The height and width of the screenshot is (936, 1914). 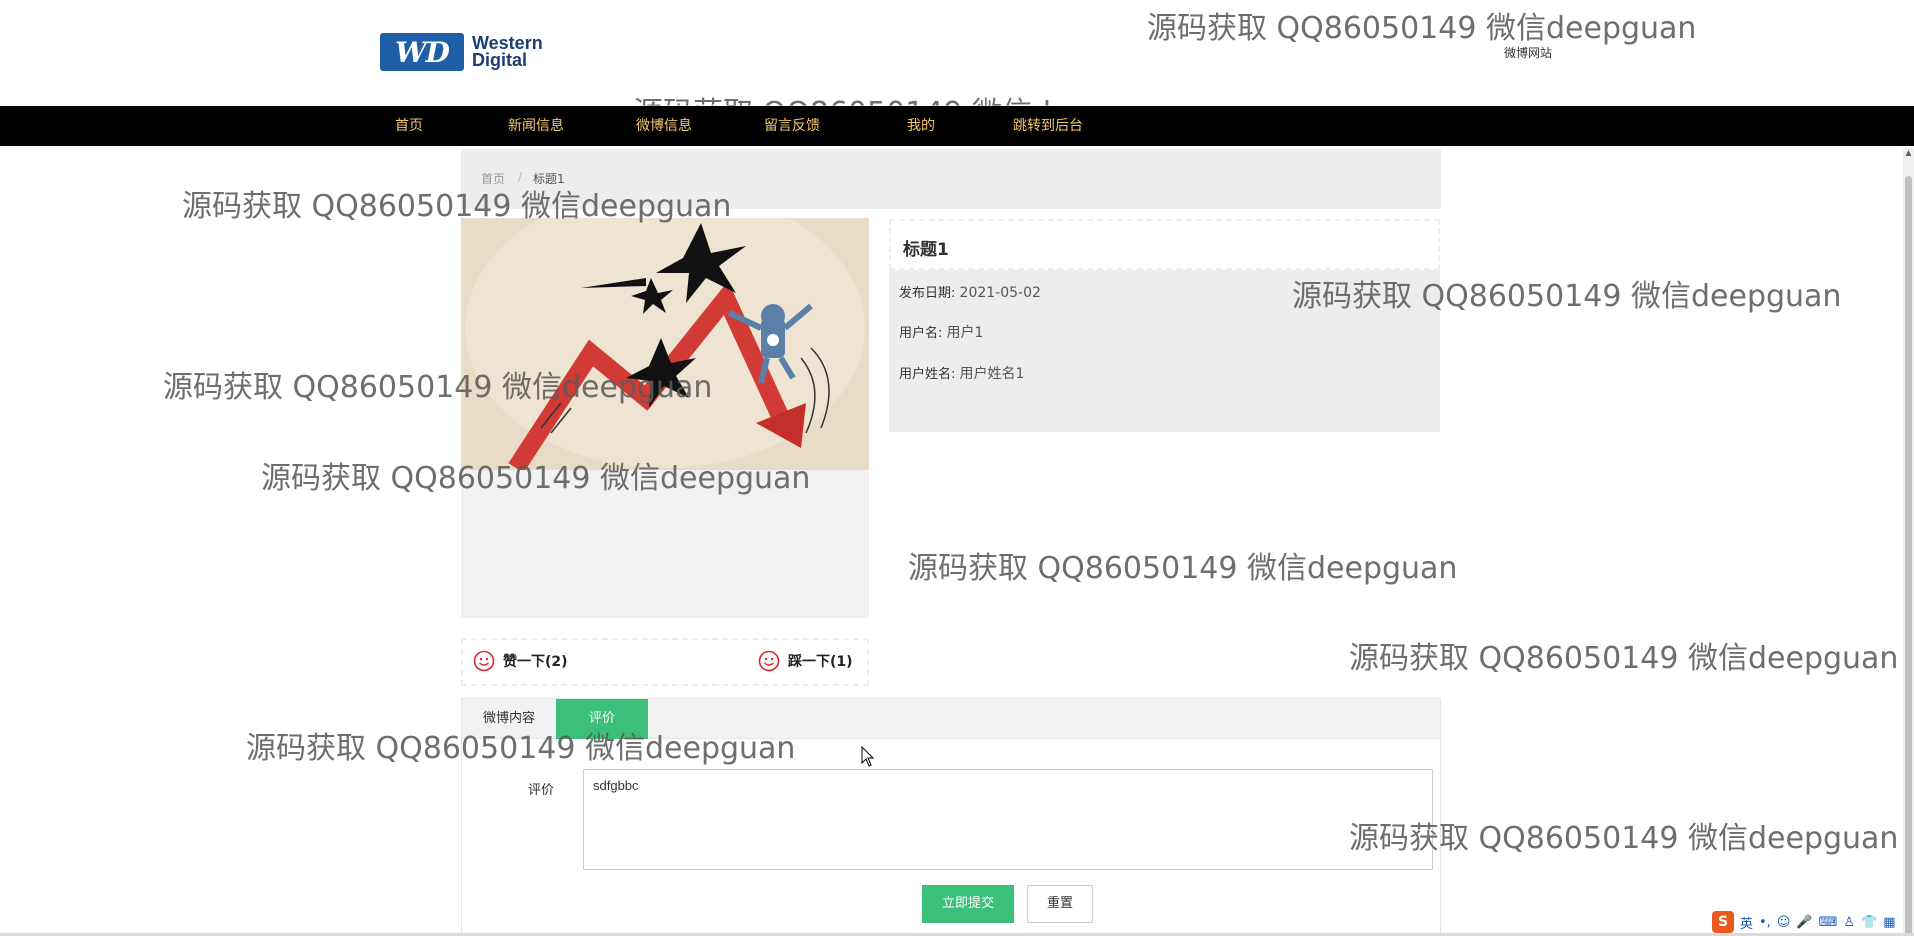 I want to click on username-label: 用户名:, so click(x=921, y=333).